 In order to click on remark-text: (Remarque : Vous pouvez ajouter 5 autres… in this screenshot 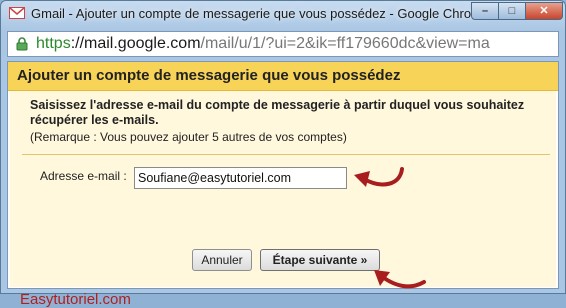, I will do `click(188, 137)`.